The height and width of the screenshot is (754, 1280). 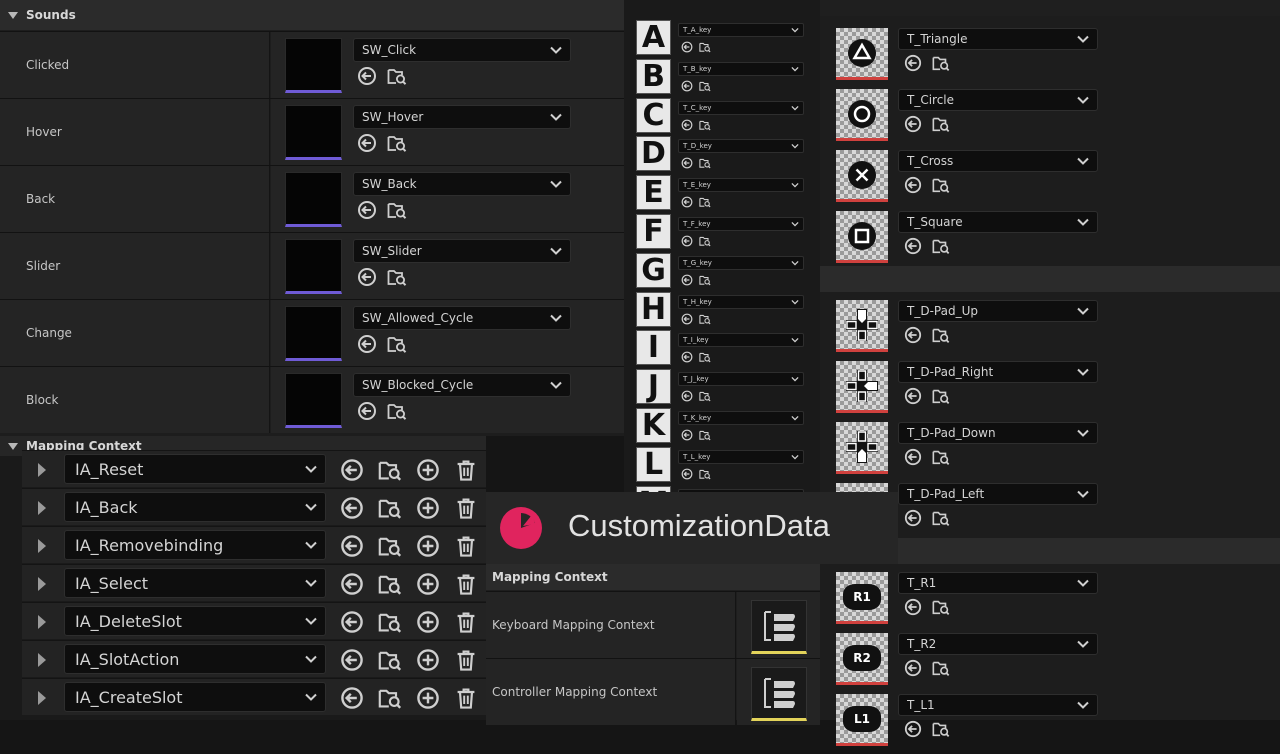 What do you see at coordinates (653, 270) in the screenshot?
I see `key-texture-thumbnail: G` at bounding box center [653, 270].